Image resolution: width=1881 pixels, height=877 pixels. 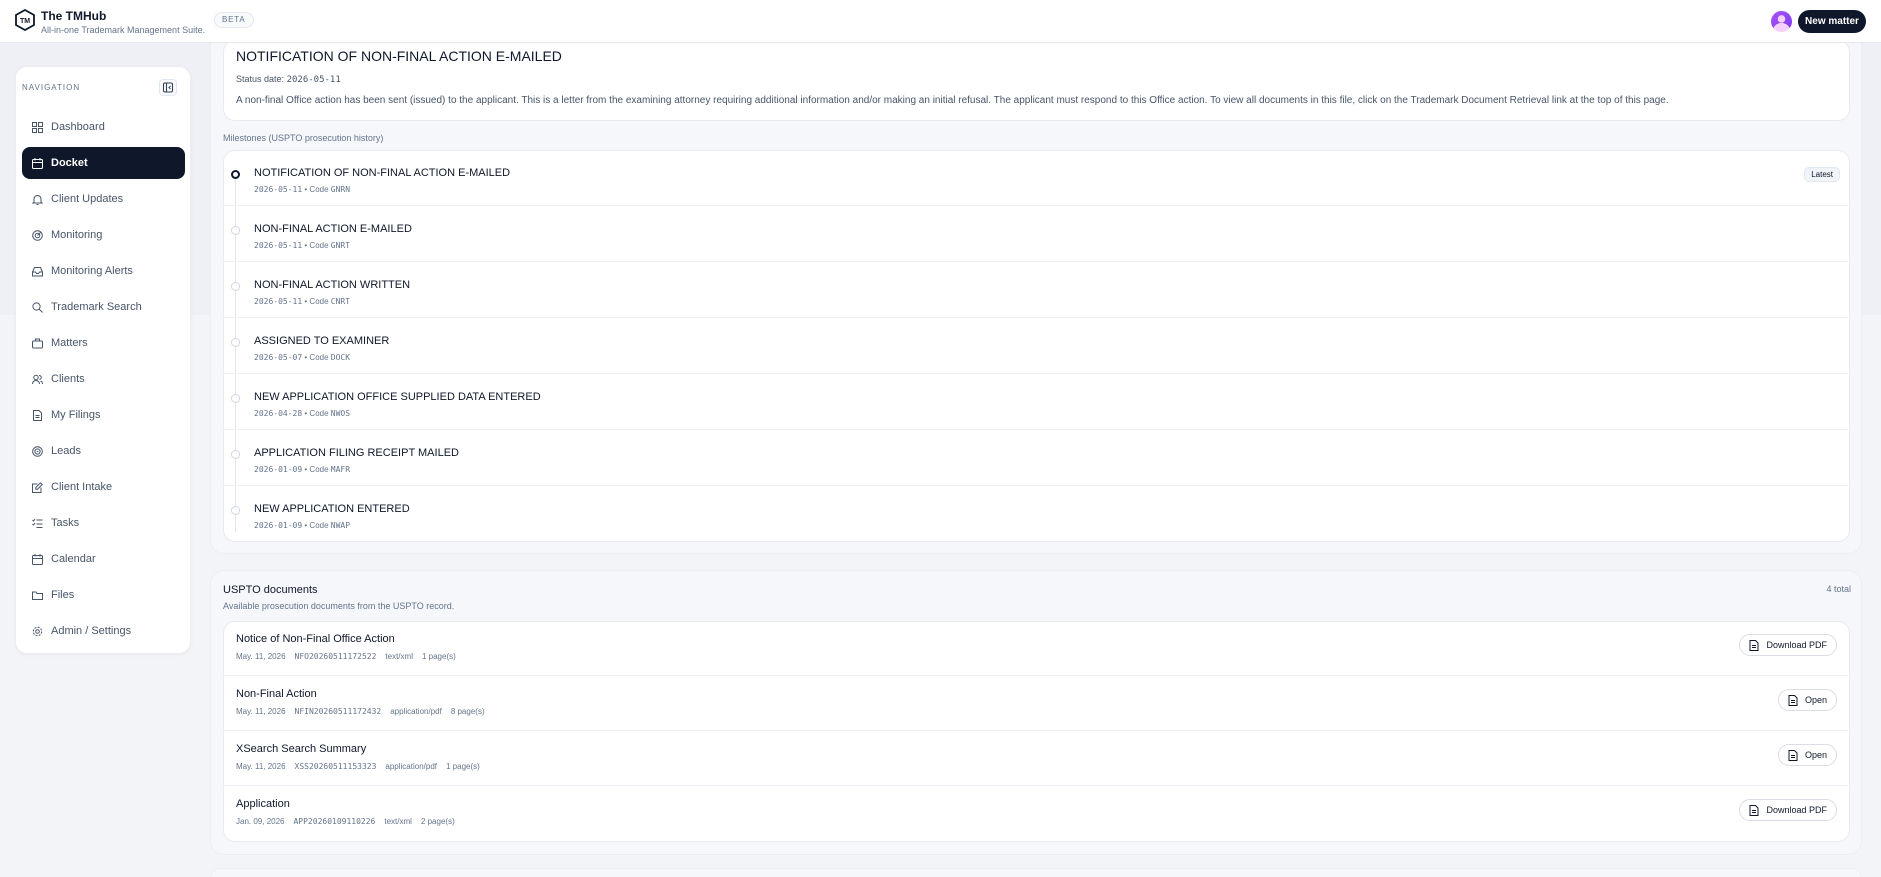 I want to click on milestone-meta: 2026-05-07 • Code DOCK, so click(x=302, y=357).